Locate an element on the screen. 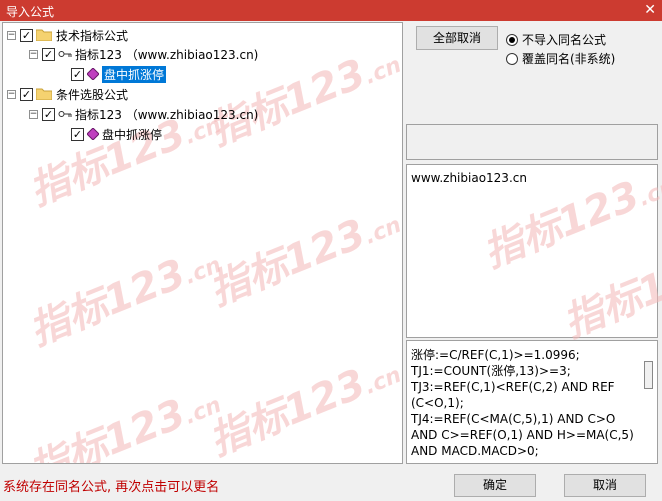 Image resolution: width=662 pixels, height=501 pixels. formula-scrollbar is located at coordinates (648, 375).